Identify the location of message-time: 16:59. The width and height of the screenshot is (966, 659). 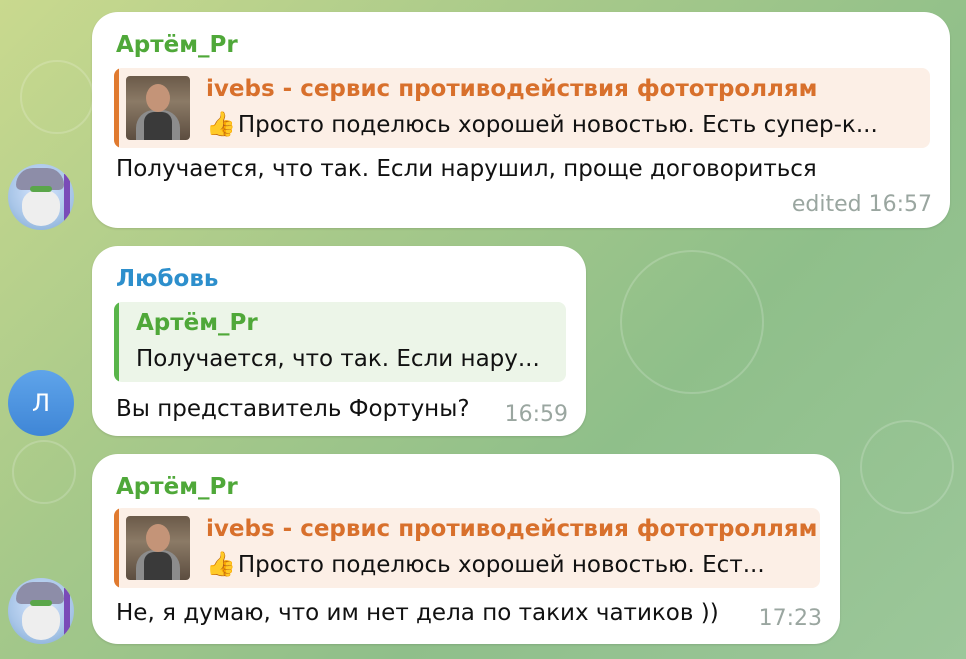
(536, 414).